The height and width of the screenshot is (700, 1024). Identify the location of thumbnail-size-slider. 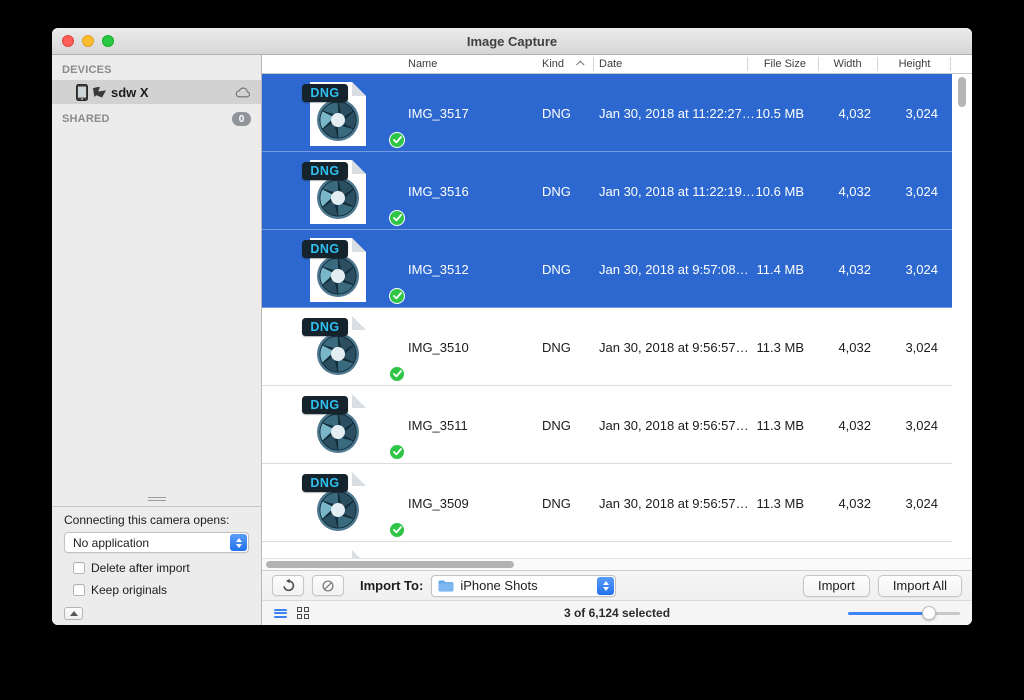
(904, 613).